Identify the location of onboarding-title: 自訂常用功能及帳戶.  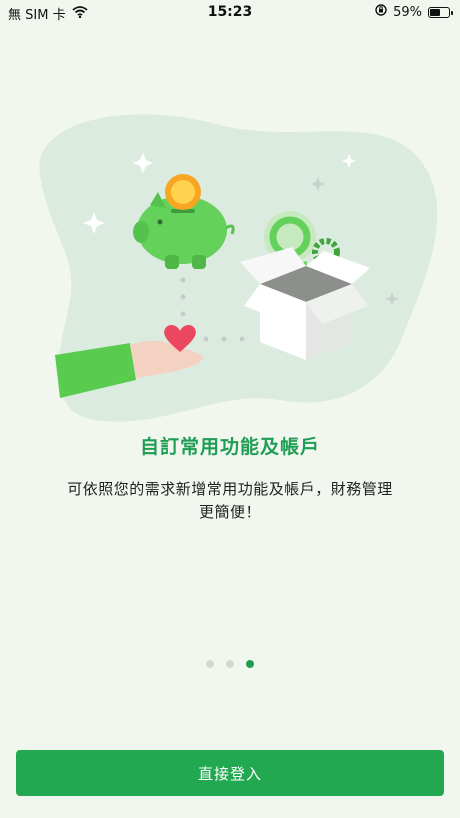
(229, 447).